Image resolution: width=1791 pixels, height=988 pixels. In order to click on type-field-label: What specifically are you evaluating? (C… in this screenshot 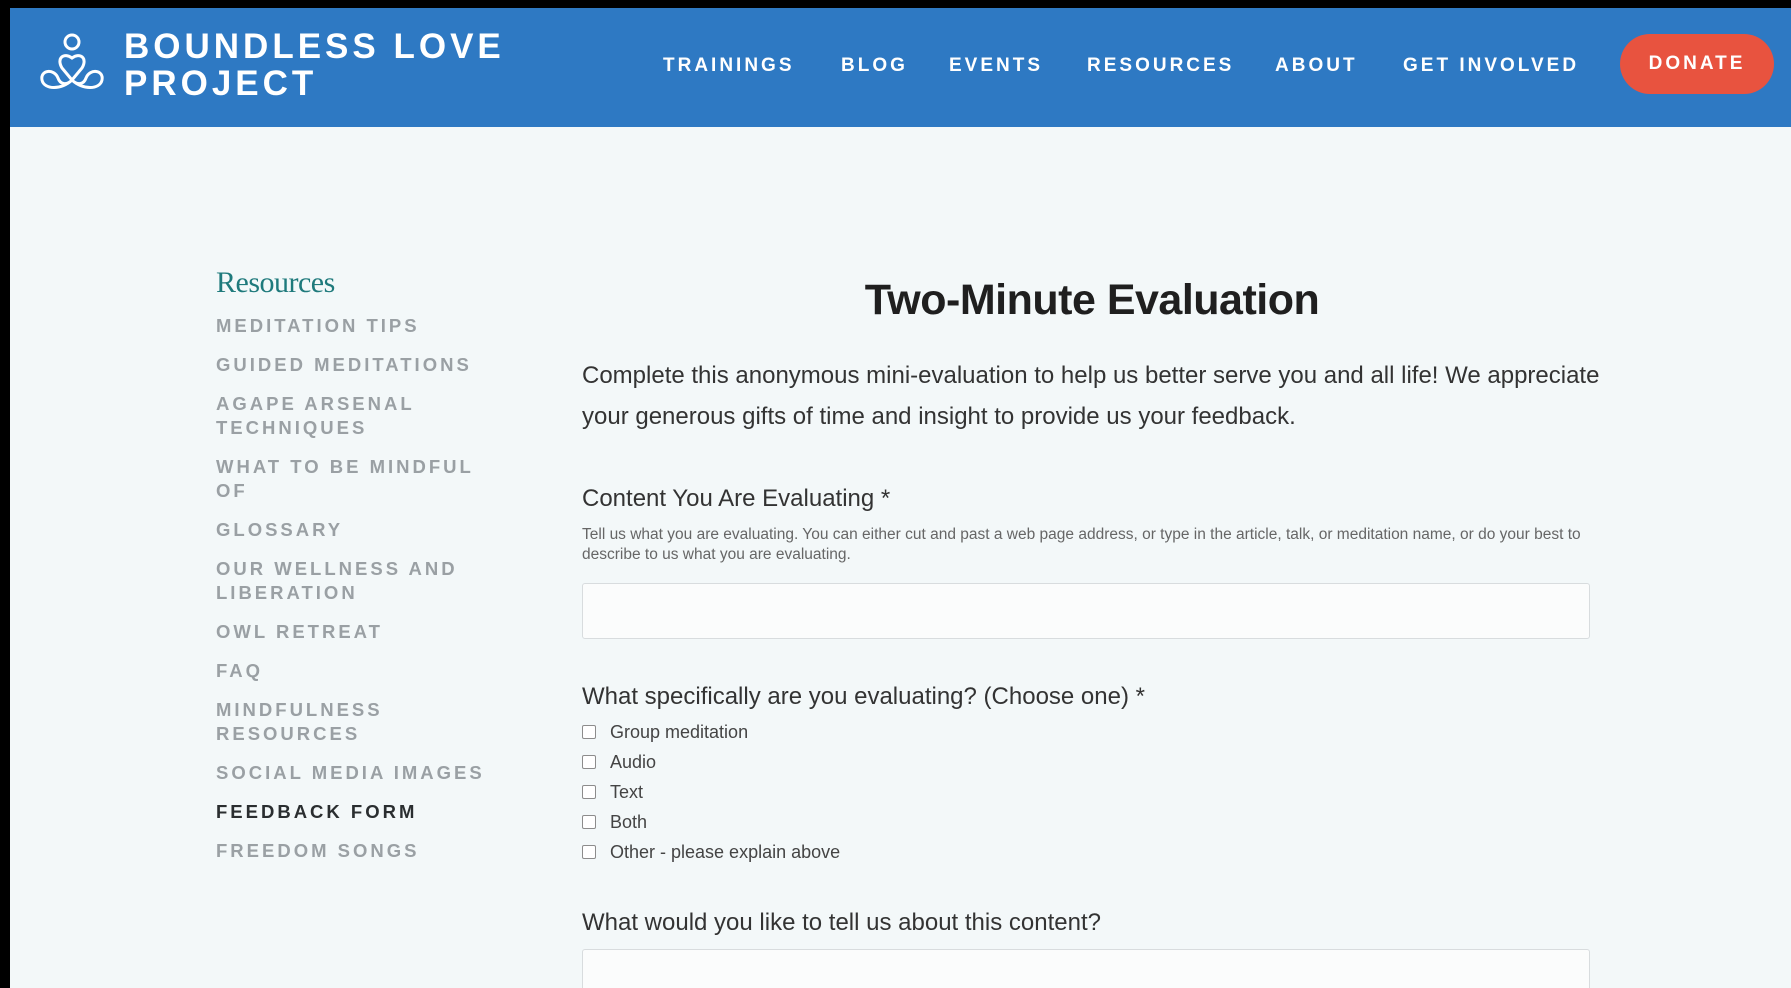, I will do `click(863, 696)`.